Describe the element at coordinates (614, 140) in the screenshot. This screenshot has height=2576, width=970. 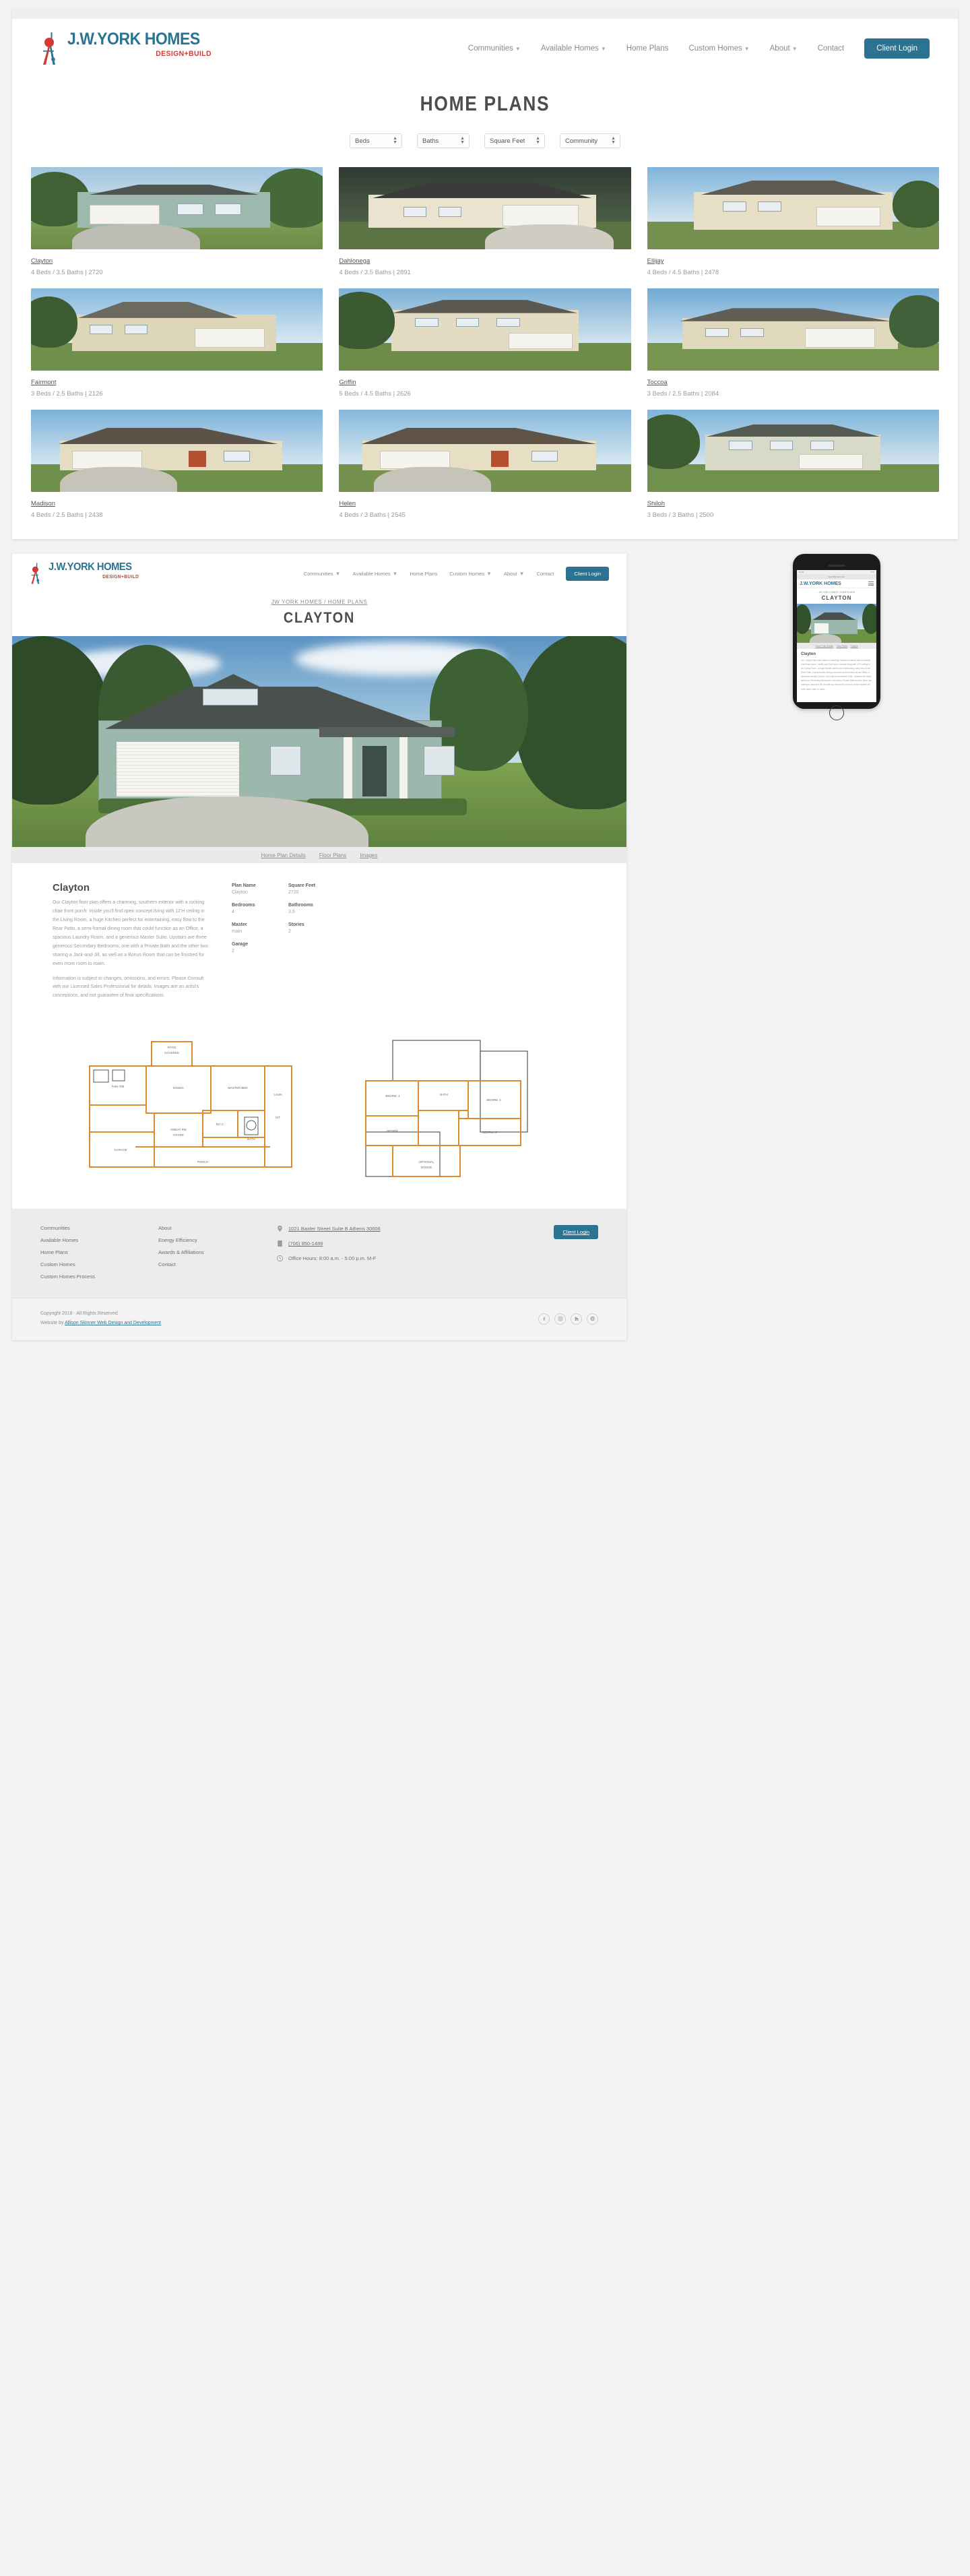
I see `chevron-updown-icon: ▲ ▼` at that location.